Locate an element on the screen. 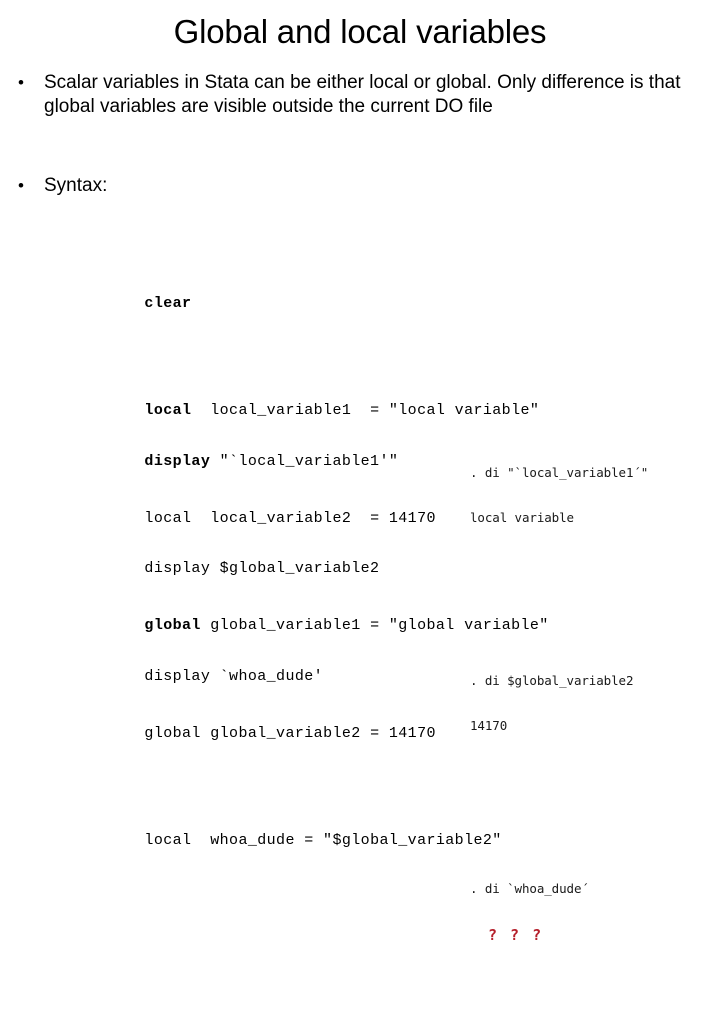 The image size is (720, 1019). code-line: display $global_variable2 is located at coordinates (243, 569).